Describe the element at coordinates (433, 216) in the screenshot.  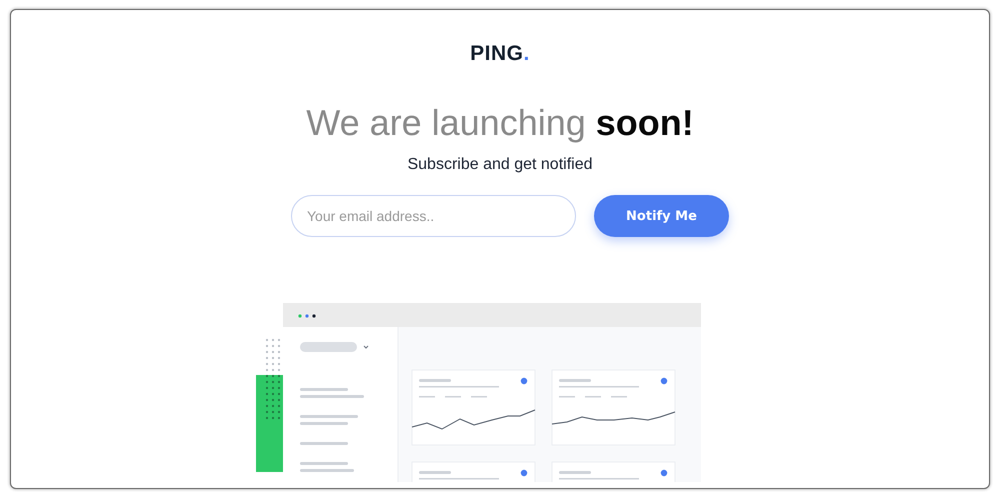
I see `email-field: Your email address..` at that location.